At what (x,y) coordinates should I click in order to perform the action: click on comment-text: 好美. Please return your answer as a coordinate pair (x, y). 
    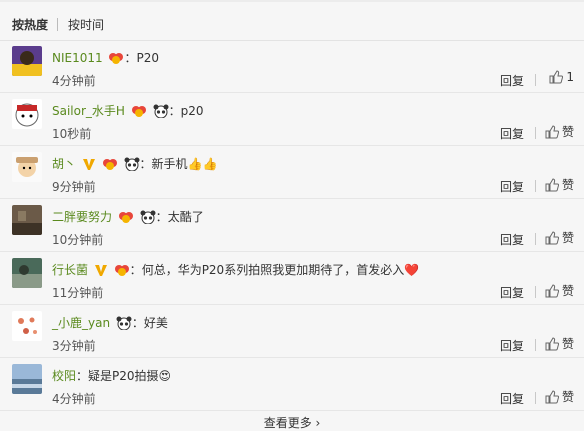
    Looking at the image, I should click on (155, 323).